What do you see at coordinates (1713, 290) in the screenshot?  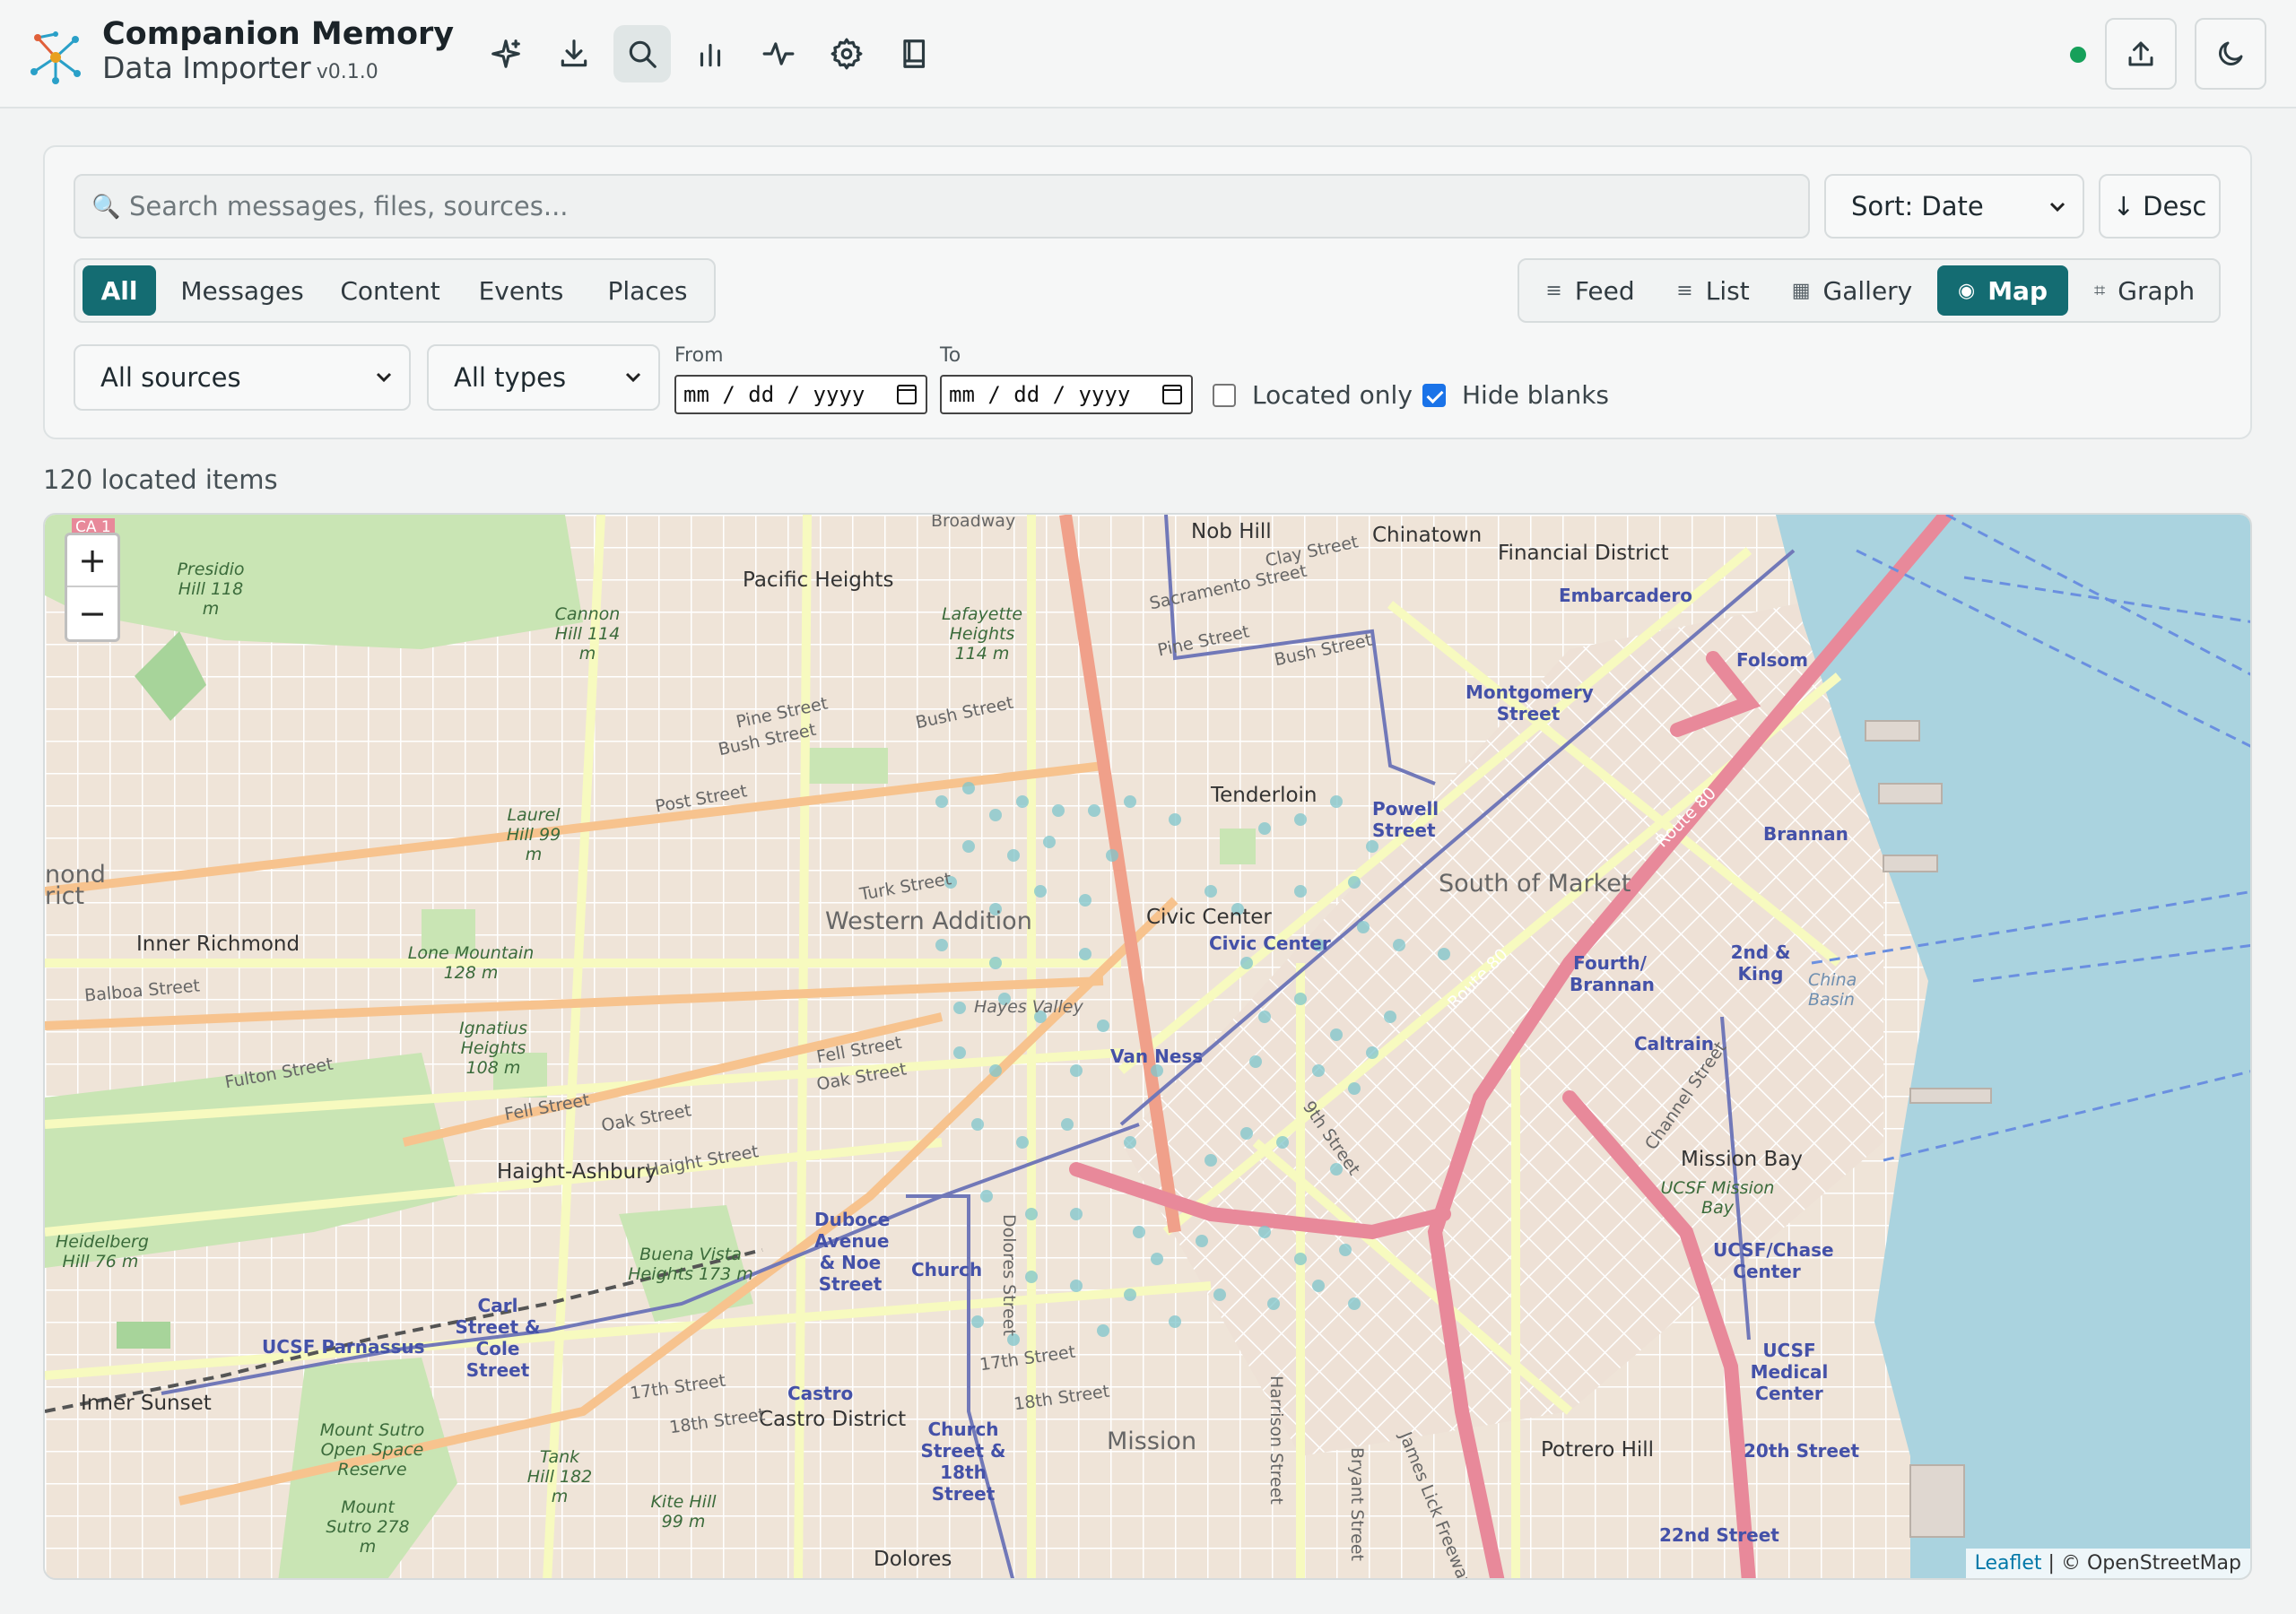 I see `view-list: ≡ List` at bounding box center [1713, 290].